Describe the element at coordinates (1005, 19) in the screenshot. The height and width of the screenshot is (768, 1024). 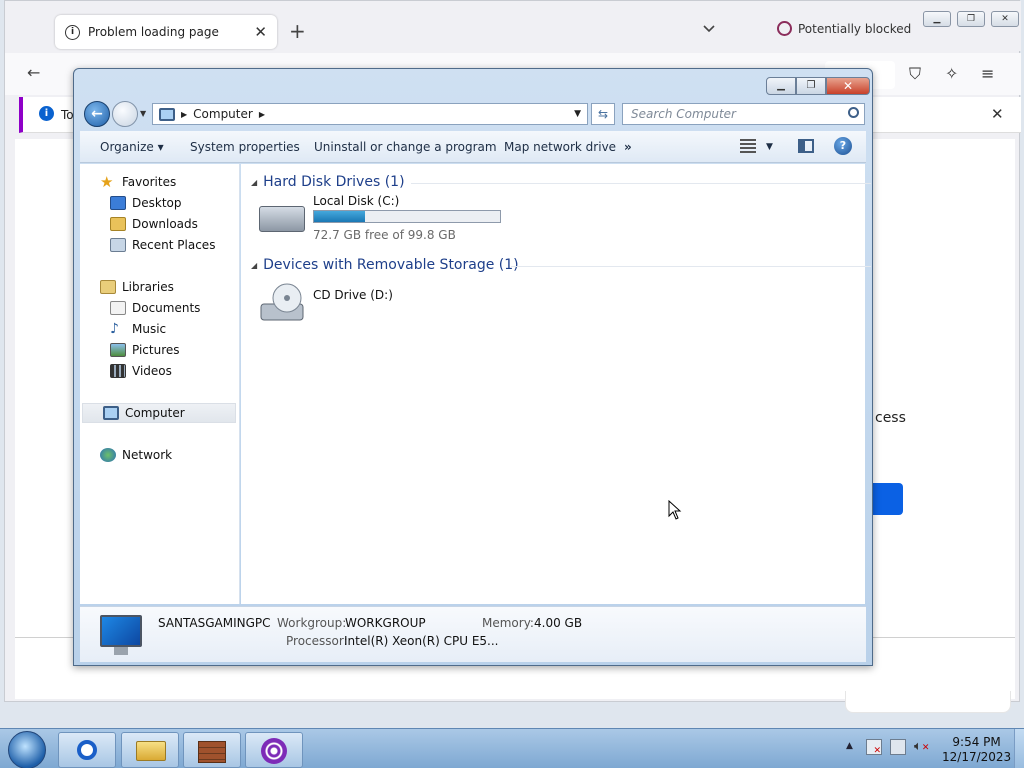
I see `browser-close-button: ✕` at that location.